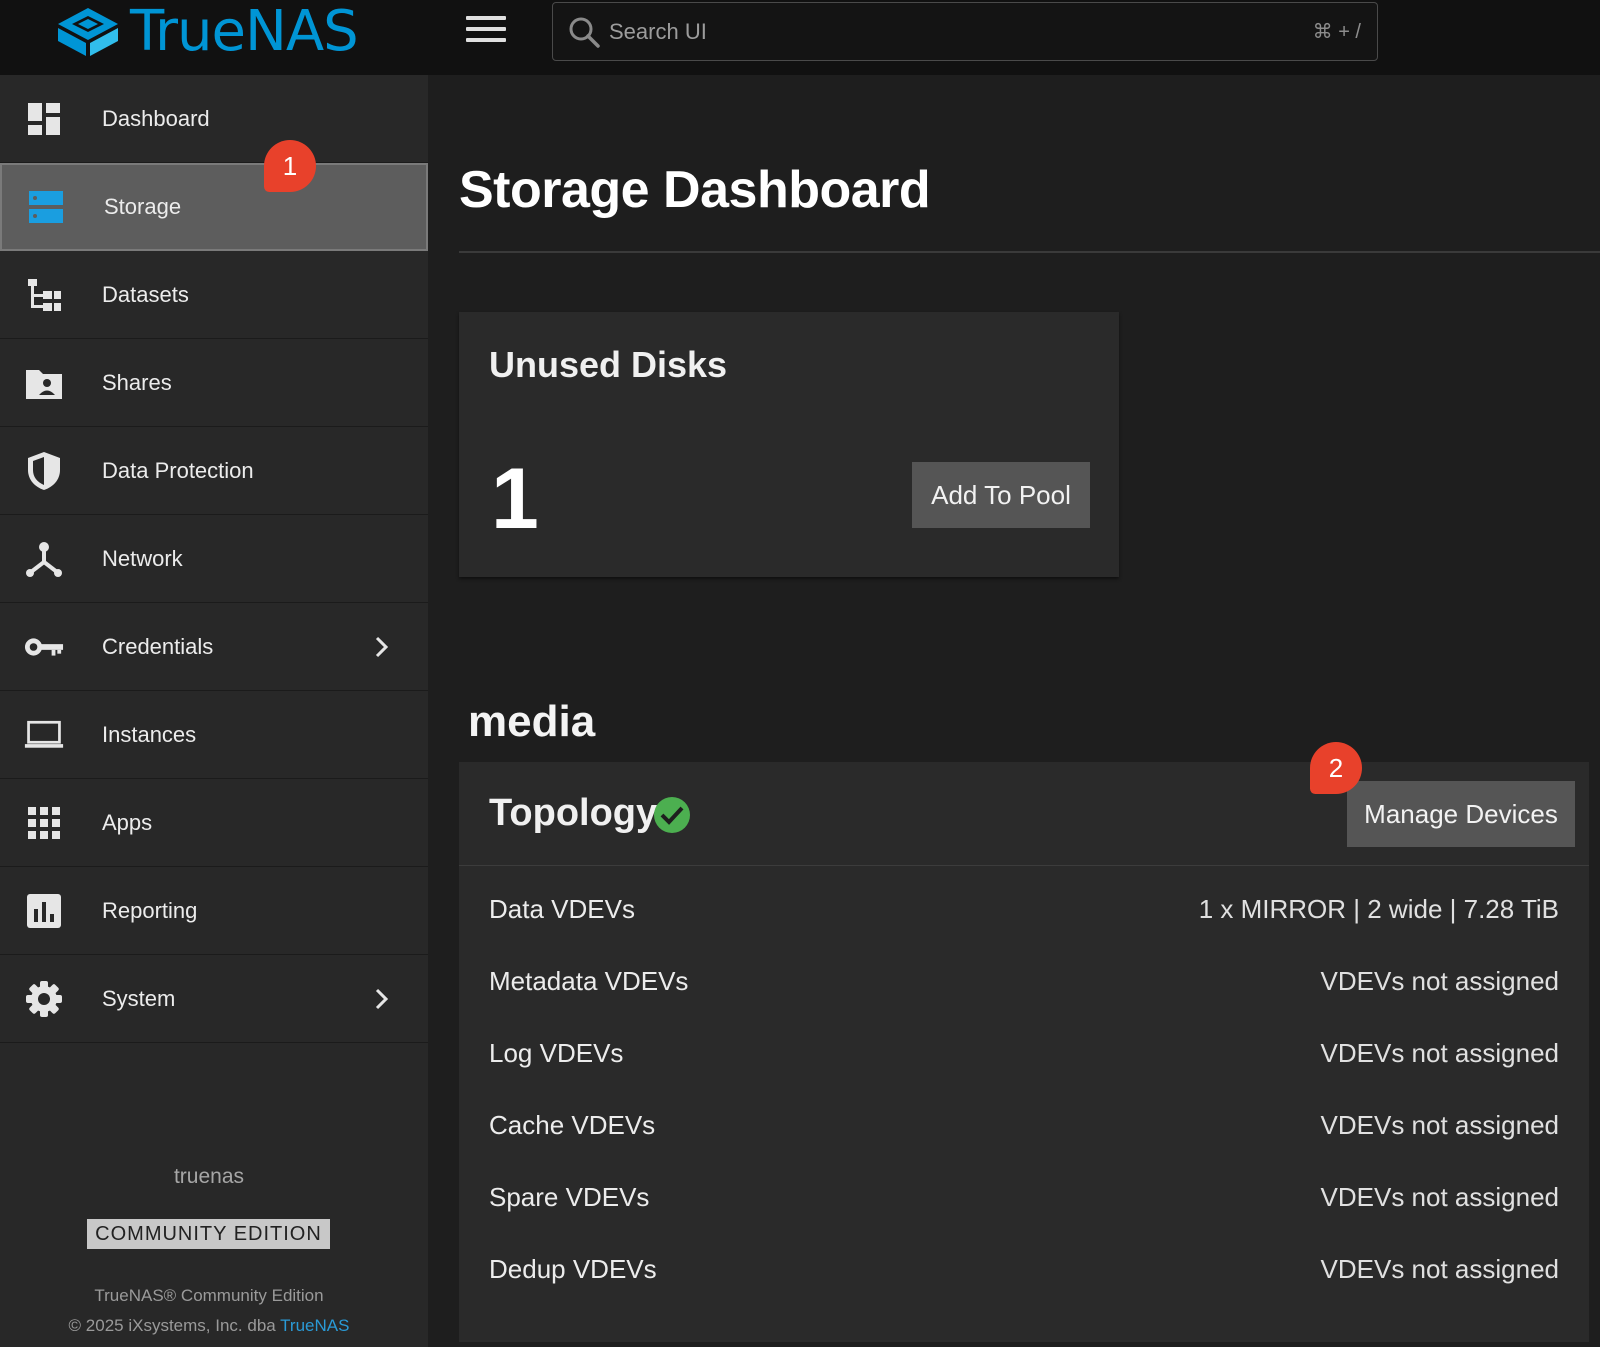 The height and width of the screenshot is (1347, 1600). Describe the element at coordinates (573, 1269) in the screenshot. I see `vdev-label: Dedup VDEVs` at that location.